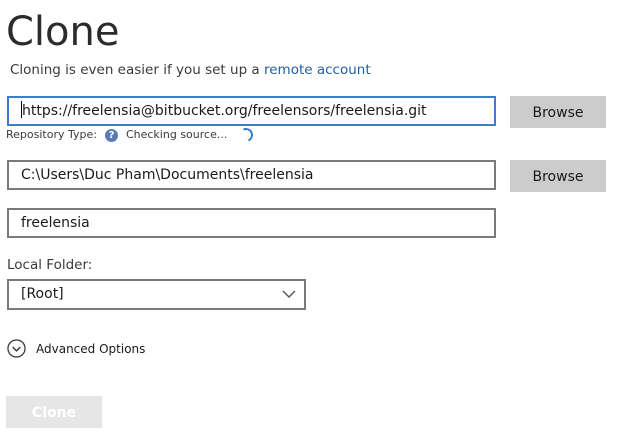  I want to click on advanced-options-toggle: Advanced Options, so click(76, 348).